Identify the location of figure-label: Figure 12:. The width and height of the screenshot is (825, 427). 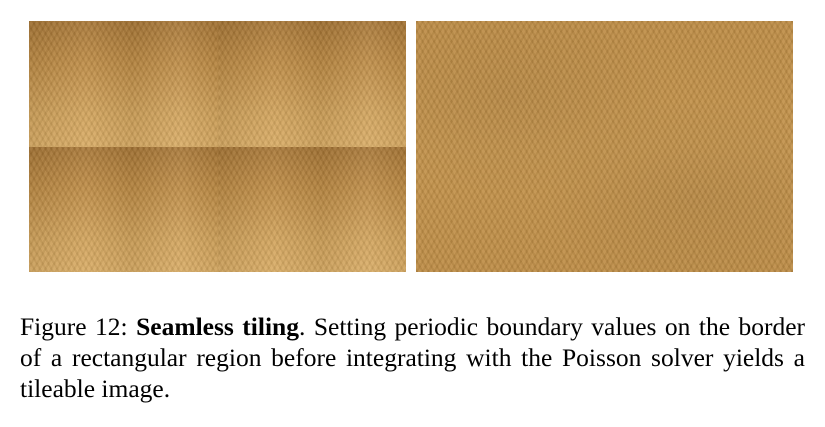
(74, 326).